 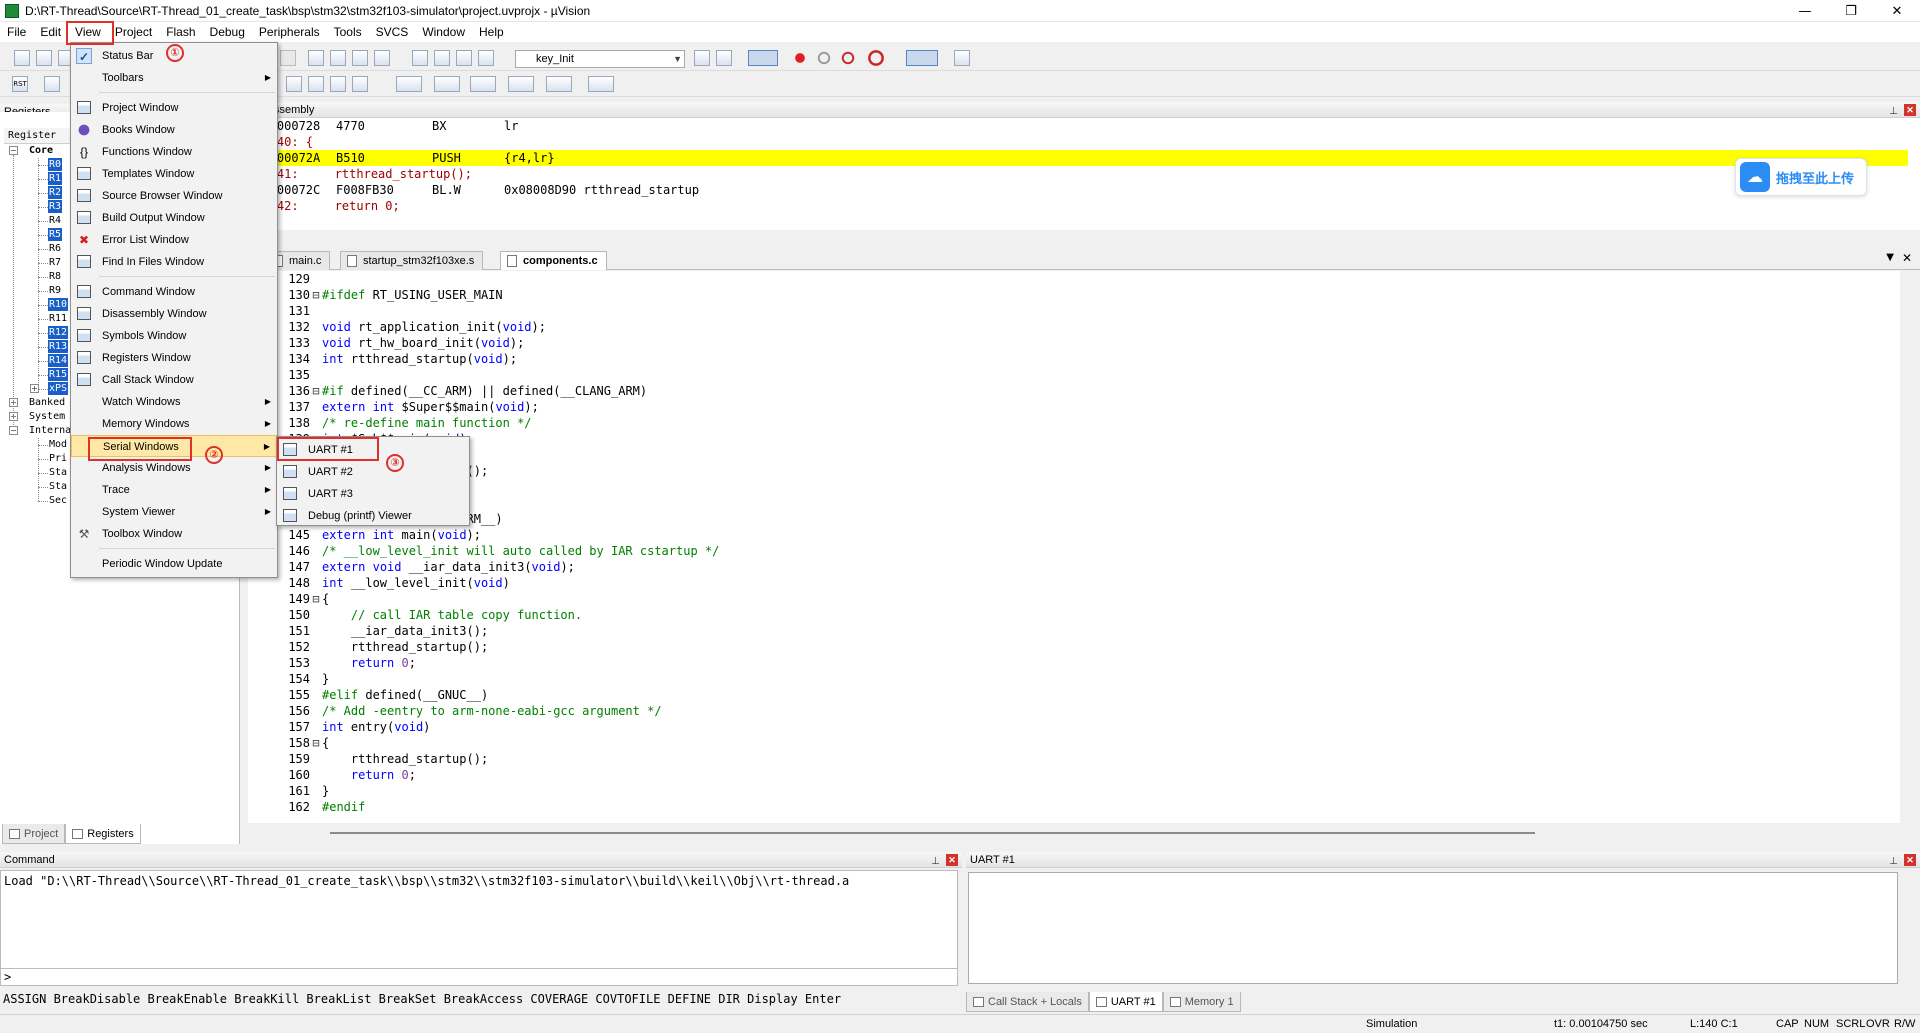 What do you see at coordinates (1068, 487) in the screenshot?
I see `code-line: 142 return 0;` at bounding box center [1068, 487].